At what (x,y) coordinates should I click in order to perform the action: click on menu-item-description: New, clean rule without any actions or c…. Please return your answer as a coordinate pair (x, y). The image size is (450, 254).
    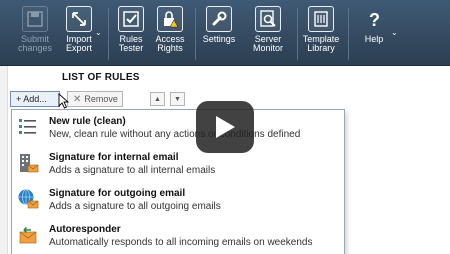
    Looking at the image, I should click on (175, 134).